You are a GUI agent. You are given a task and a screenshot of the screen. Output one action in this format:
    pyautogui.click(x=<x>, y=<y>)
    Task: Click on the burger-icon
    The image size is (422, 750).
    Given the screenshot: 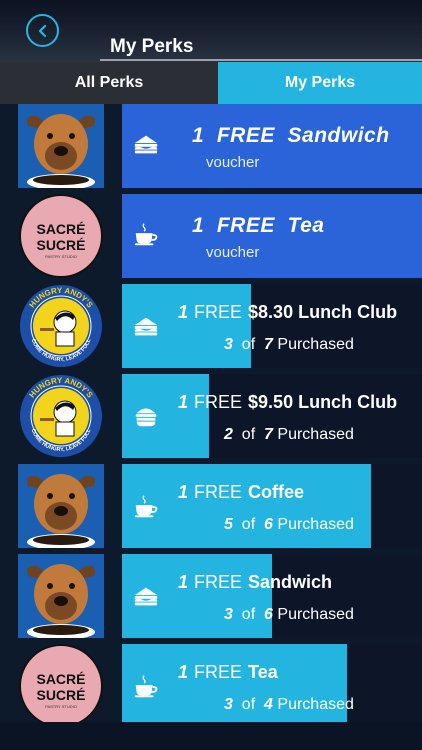 What is the action you would take?
    pyautogui.click(x=146, y=416)
    